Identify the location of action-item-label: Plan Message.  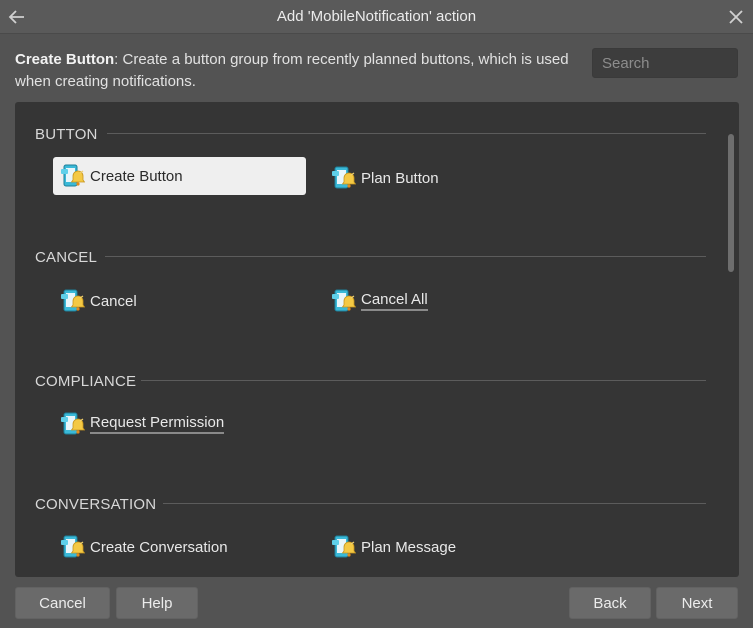
(409, 547).